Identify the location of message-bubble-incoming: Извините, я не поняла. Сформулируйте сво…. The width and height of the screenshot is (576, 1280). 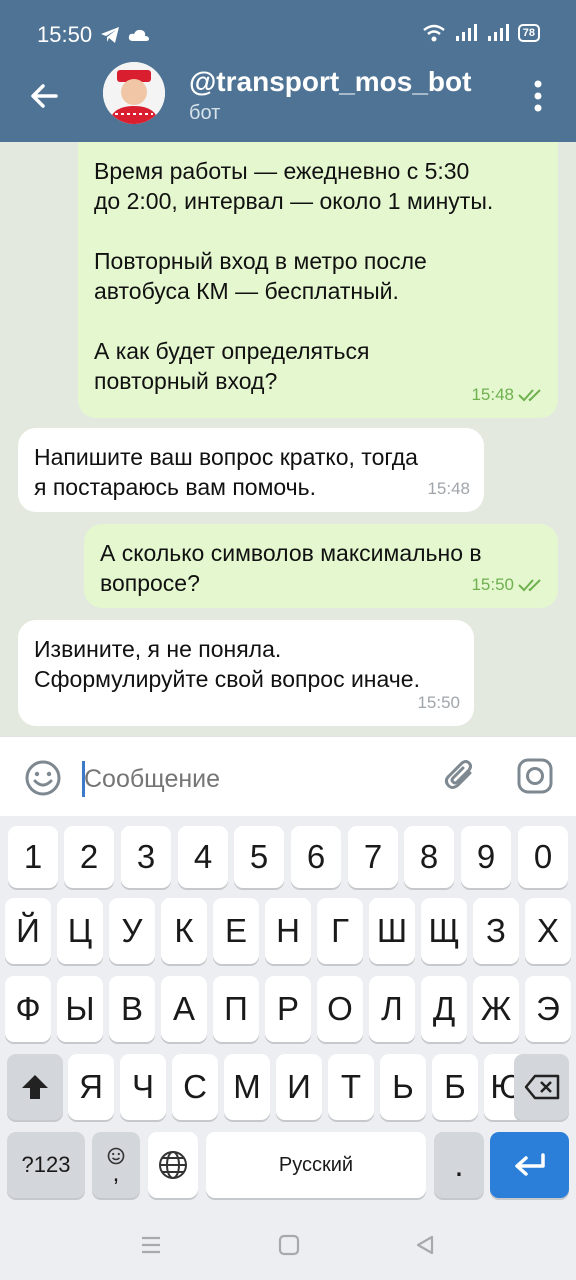
(246, 673).